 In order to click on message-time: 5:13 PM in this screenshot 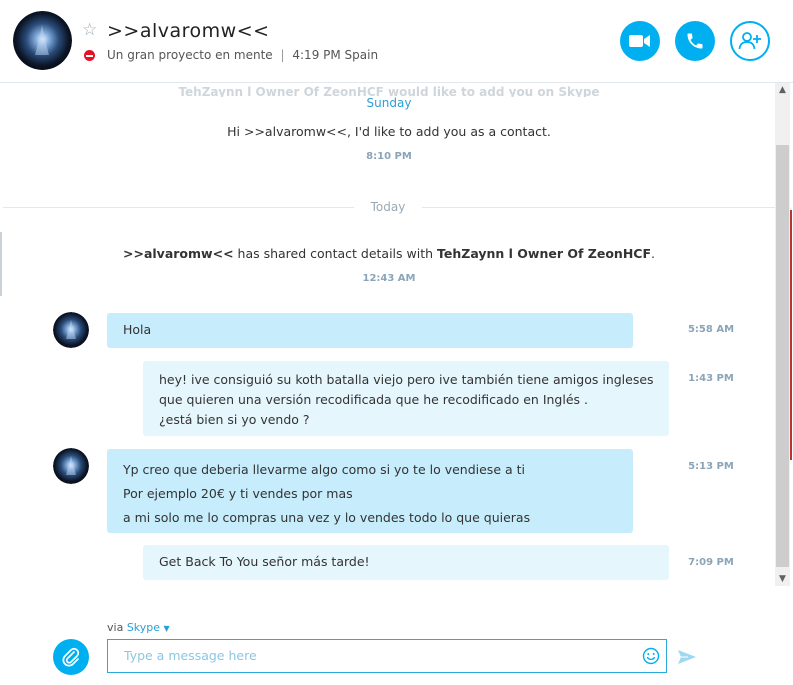, I will do `click(711, 466)`.